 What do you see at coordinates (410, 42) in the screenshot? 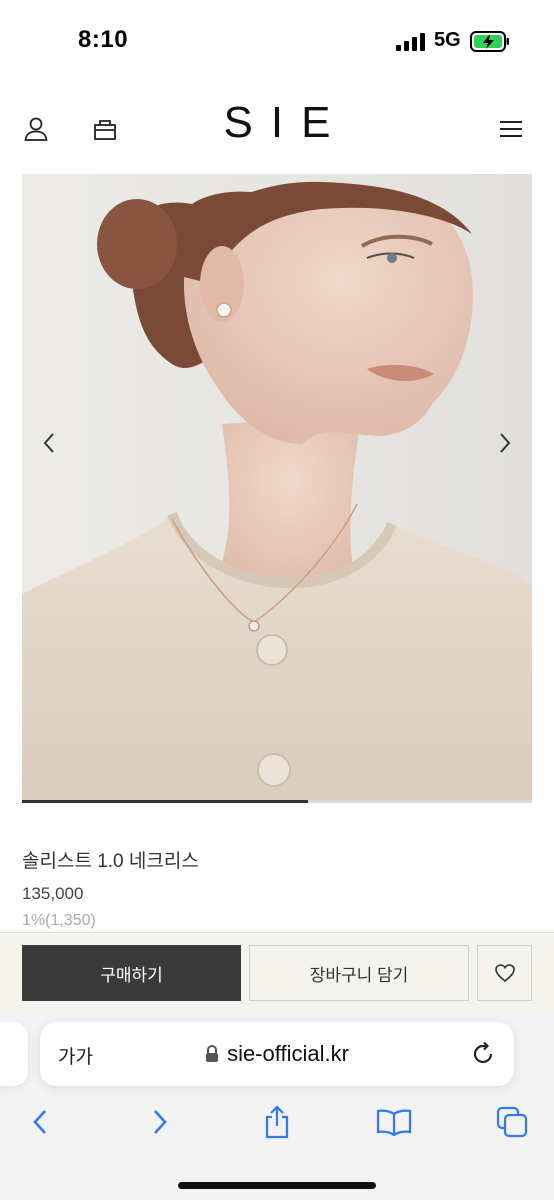
I see `signal-icon` at bounding box center [410, 42].